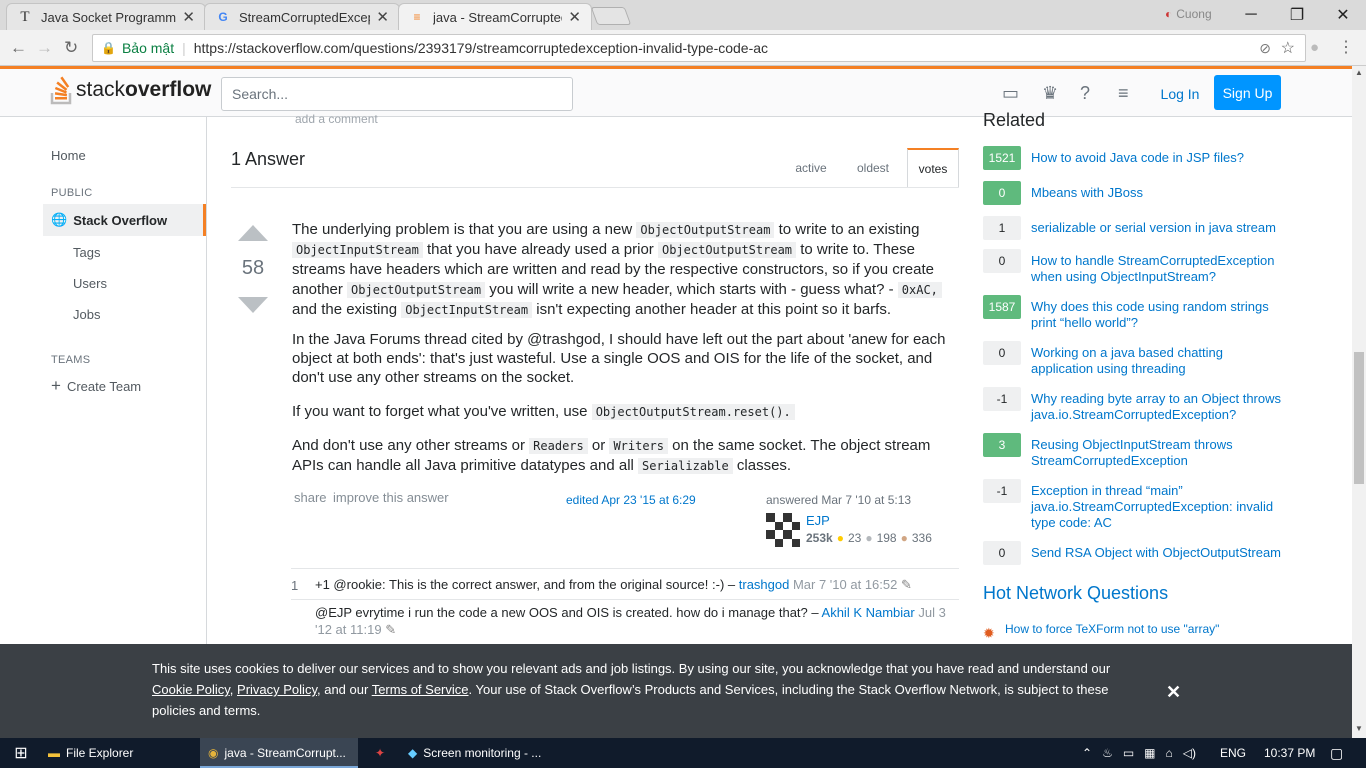 This screenshot has height=768, width=1366. I want to click on nav-users: Users, so click(90, 283).